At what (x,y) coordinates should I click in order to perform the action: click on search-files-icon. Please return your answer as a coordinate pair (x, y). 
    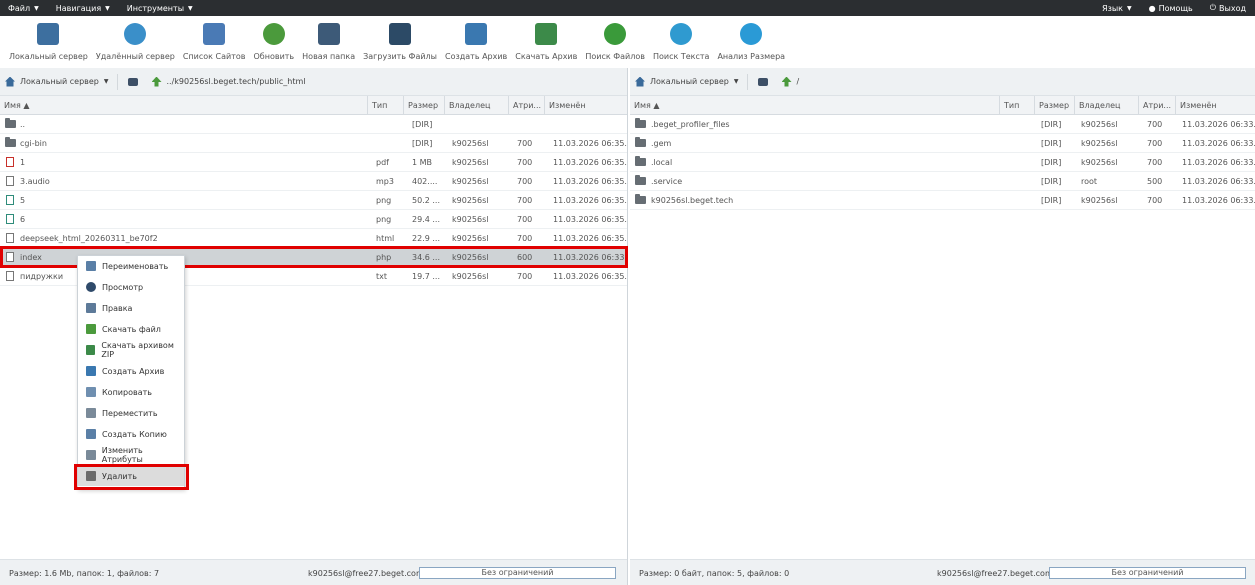
    Looking at the image, I should click on (615, 34).